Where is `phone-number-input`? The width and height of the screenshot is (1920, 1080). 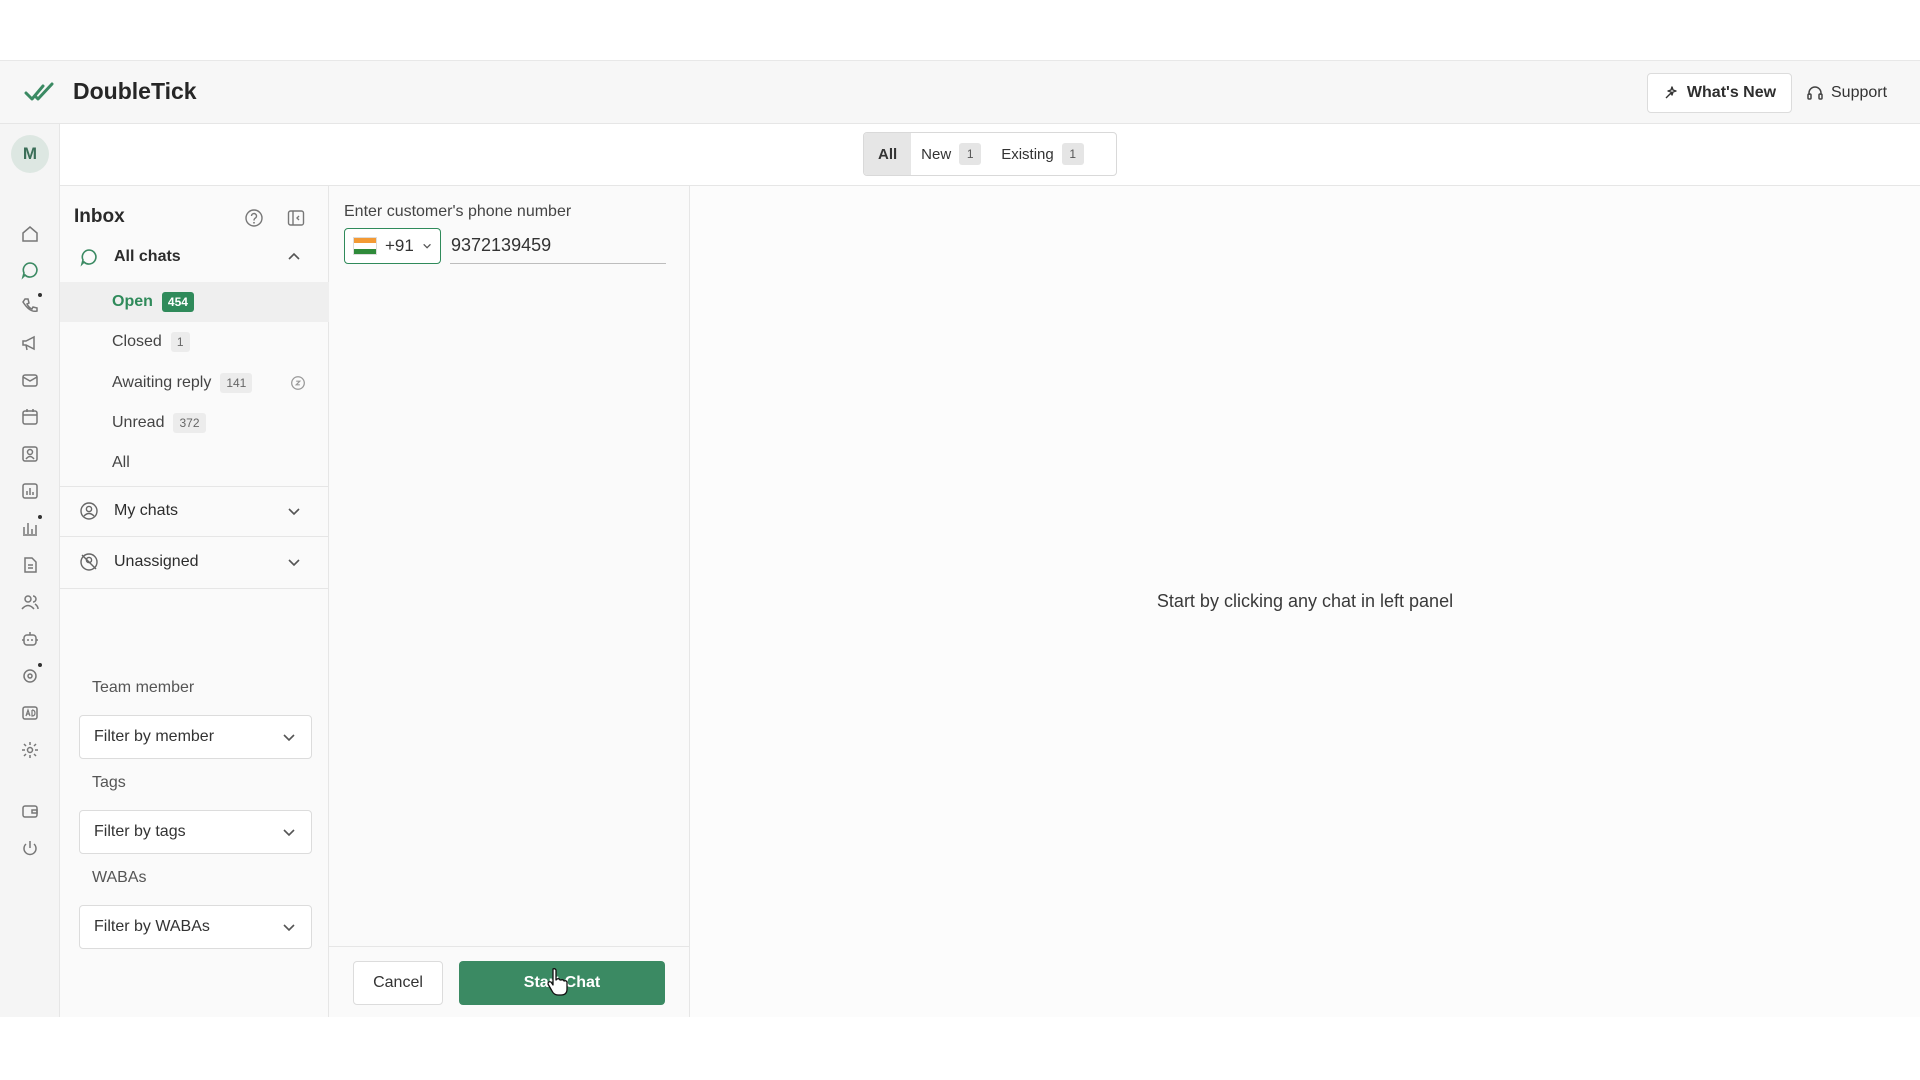
phone-number-input is located at coordinates (558, 246).